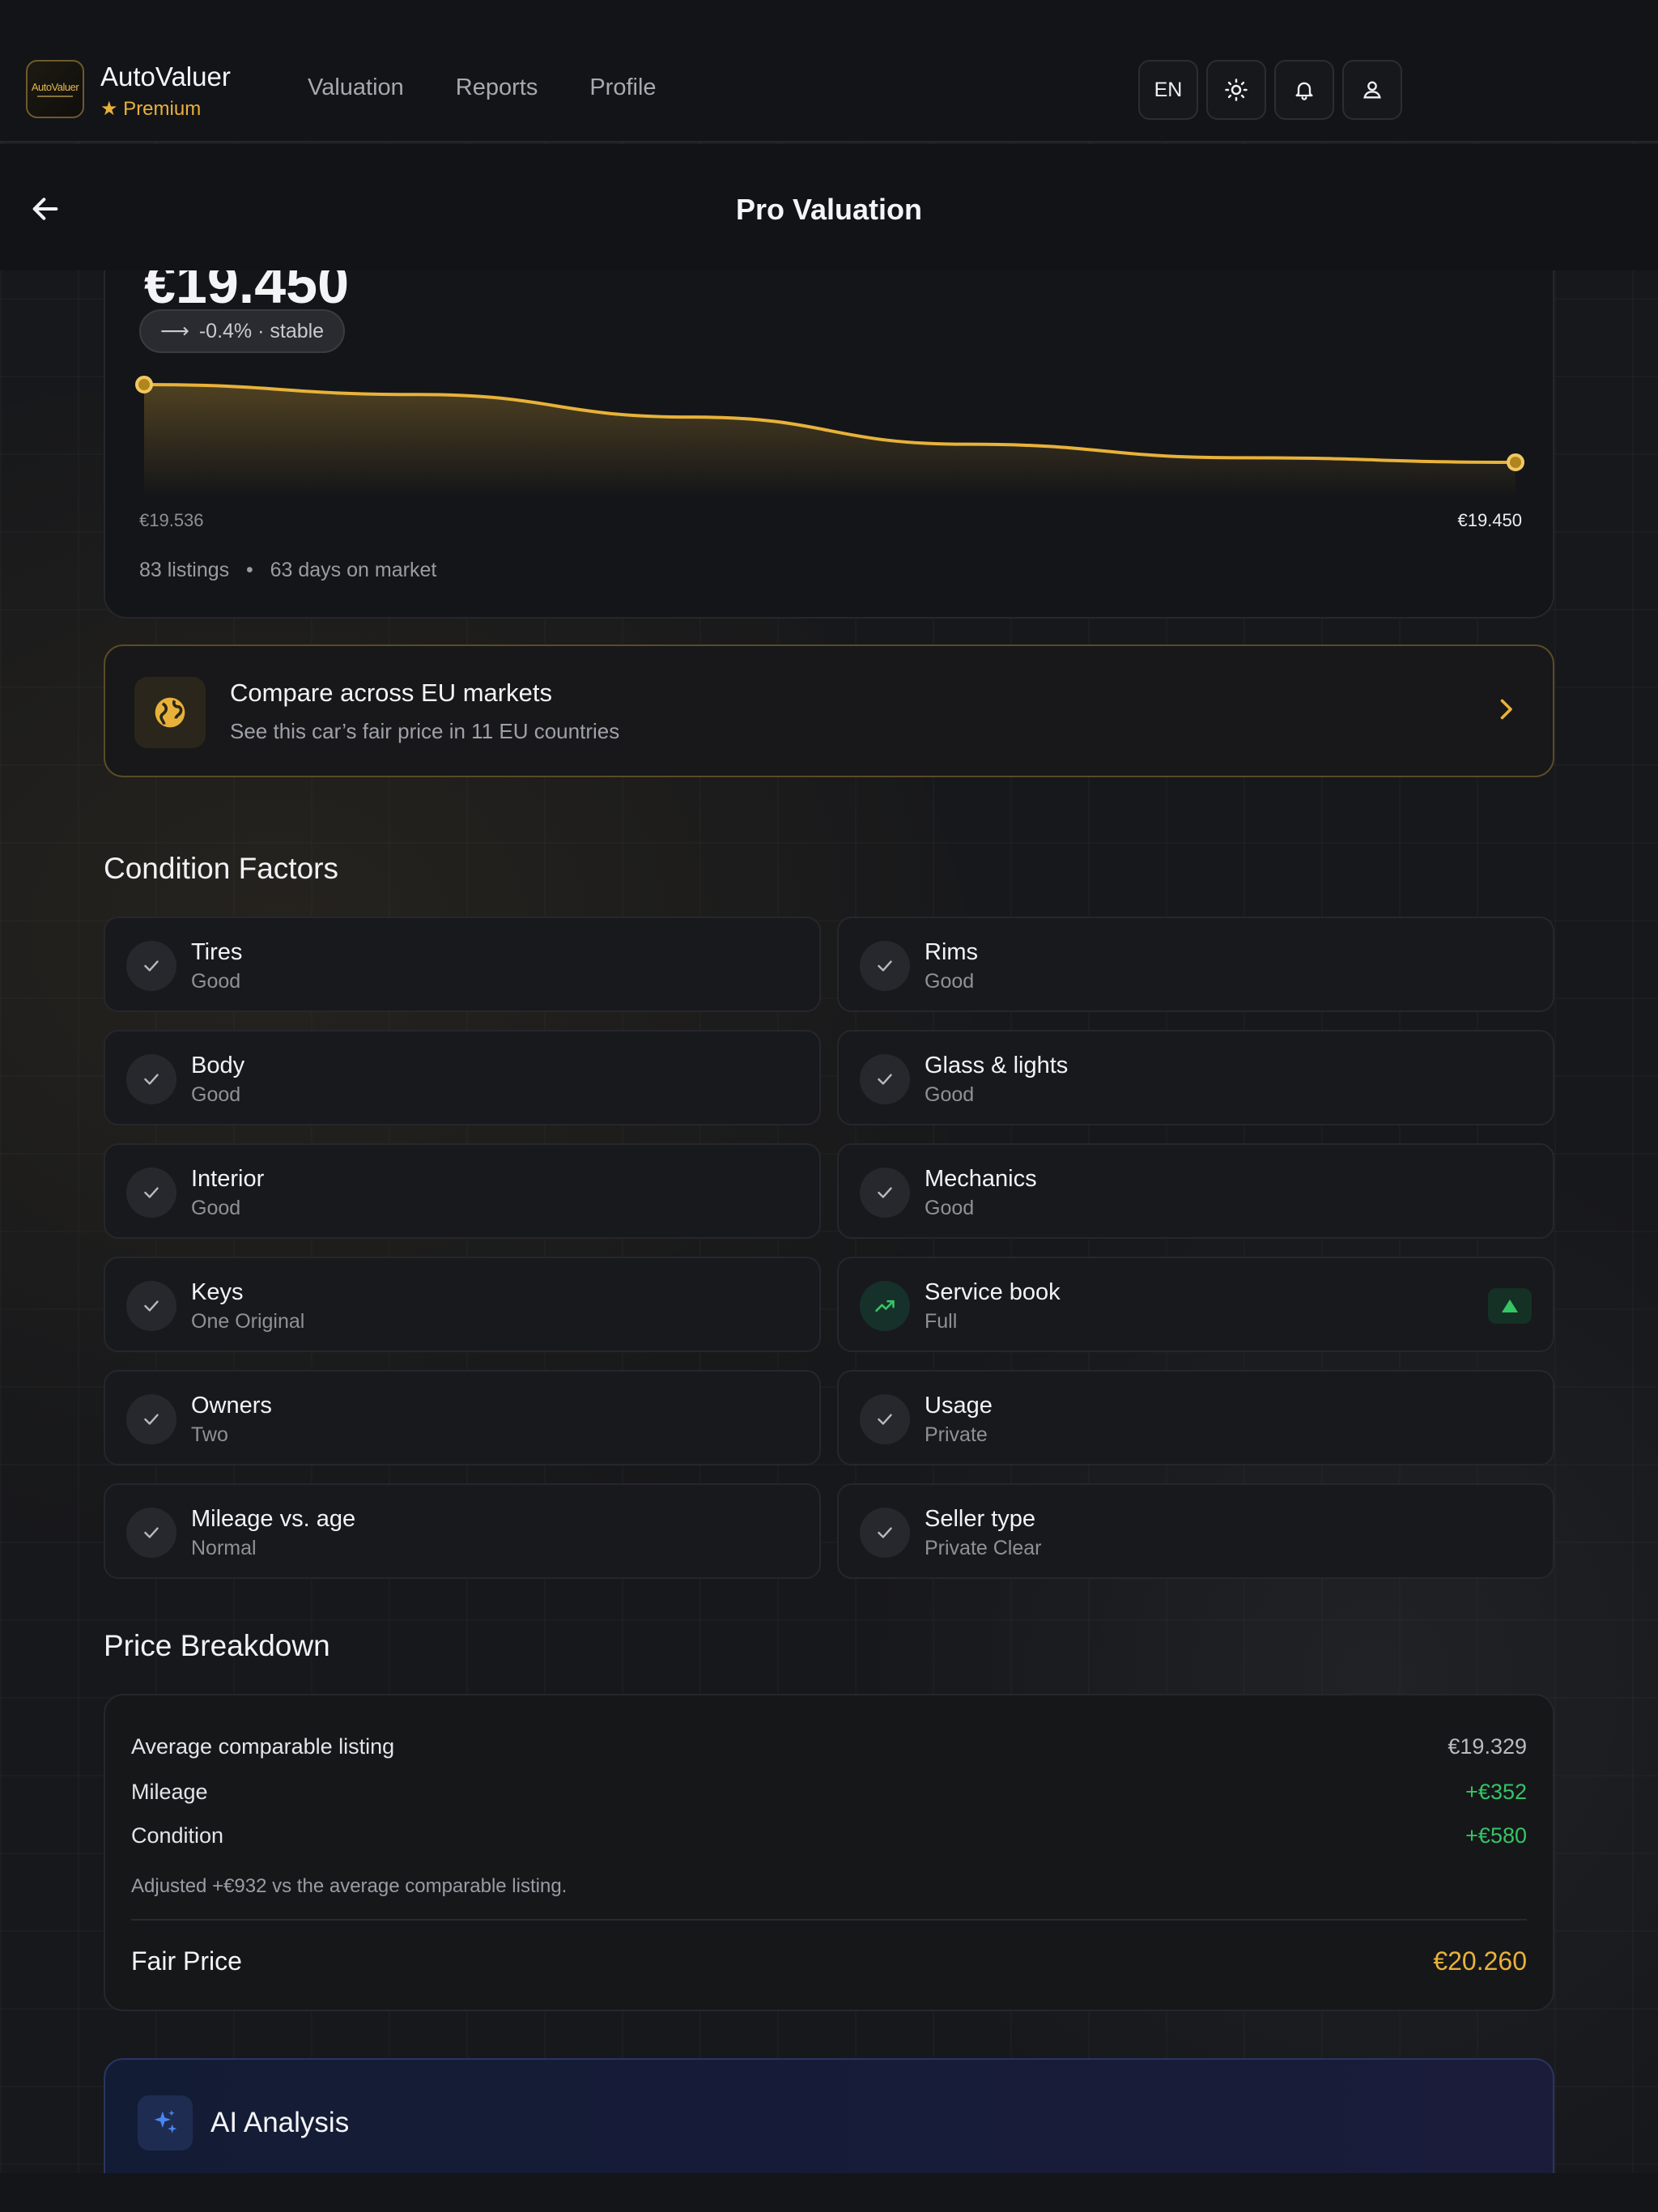 The width and height of the screenshot is (1658, 2212). Describe the element at coordinates (170, 712) in the screenshot. I see `globe-icon` at that location.